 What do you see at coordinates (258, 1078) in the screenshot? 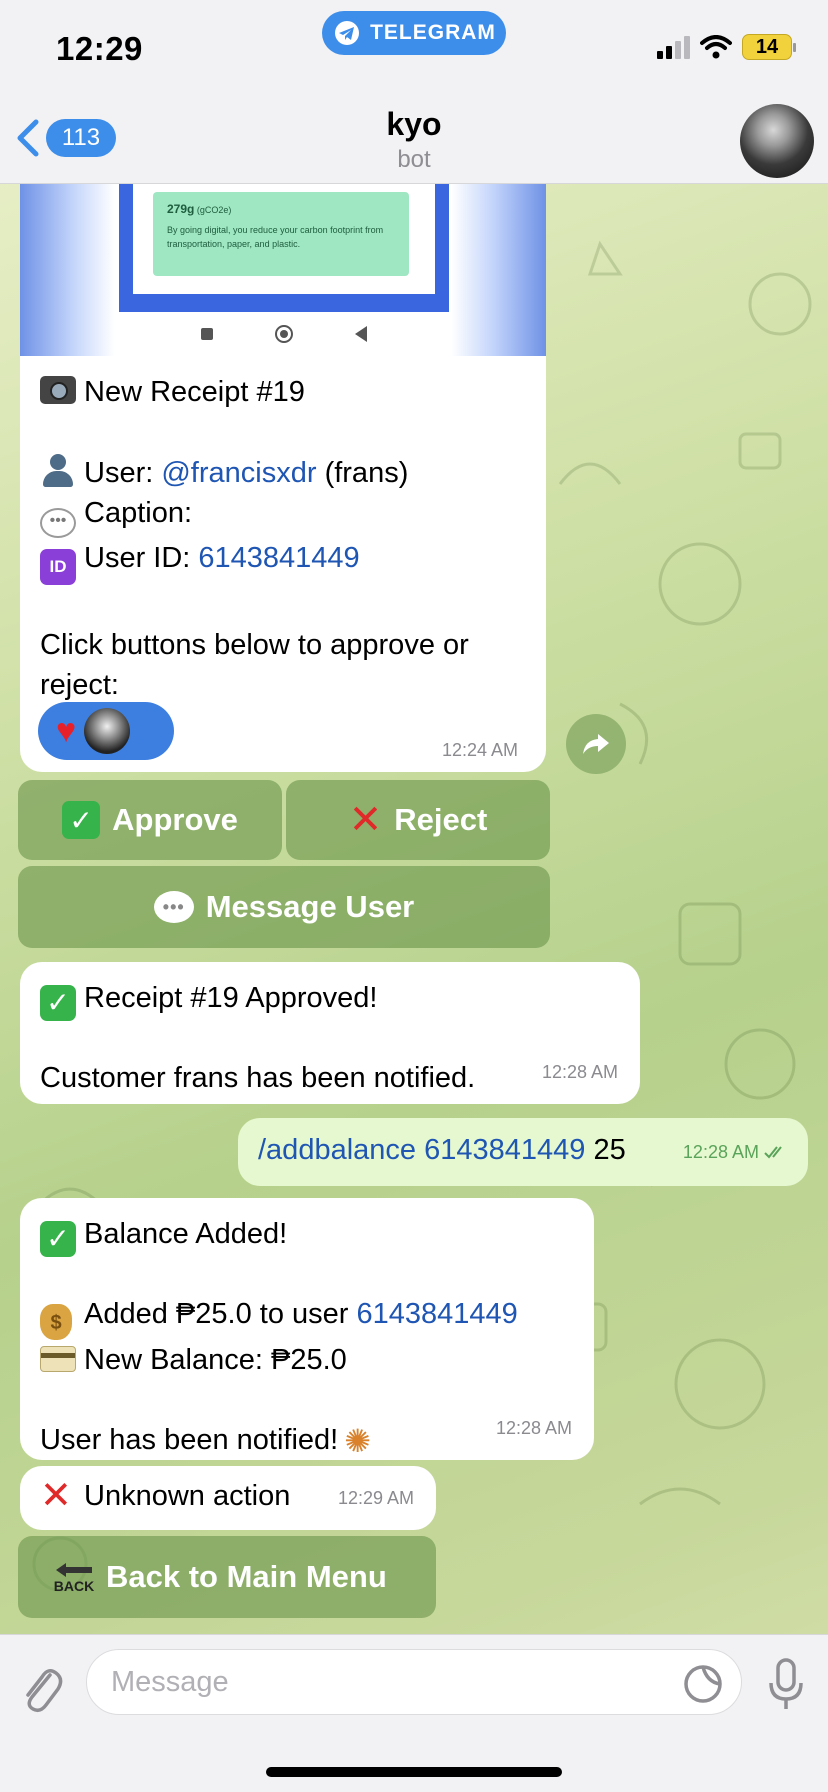
I see `approved-line2: Customer frans has been notified.` at bounding box center [258, 1078].